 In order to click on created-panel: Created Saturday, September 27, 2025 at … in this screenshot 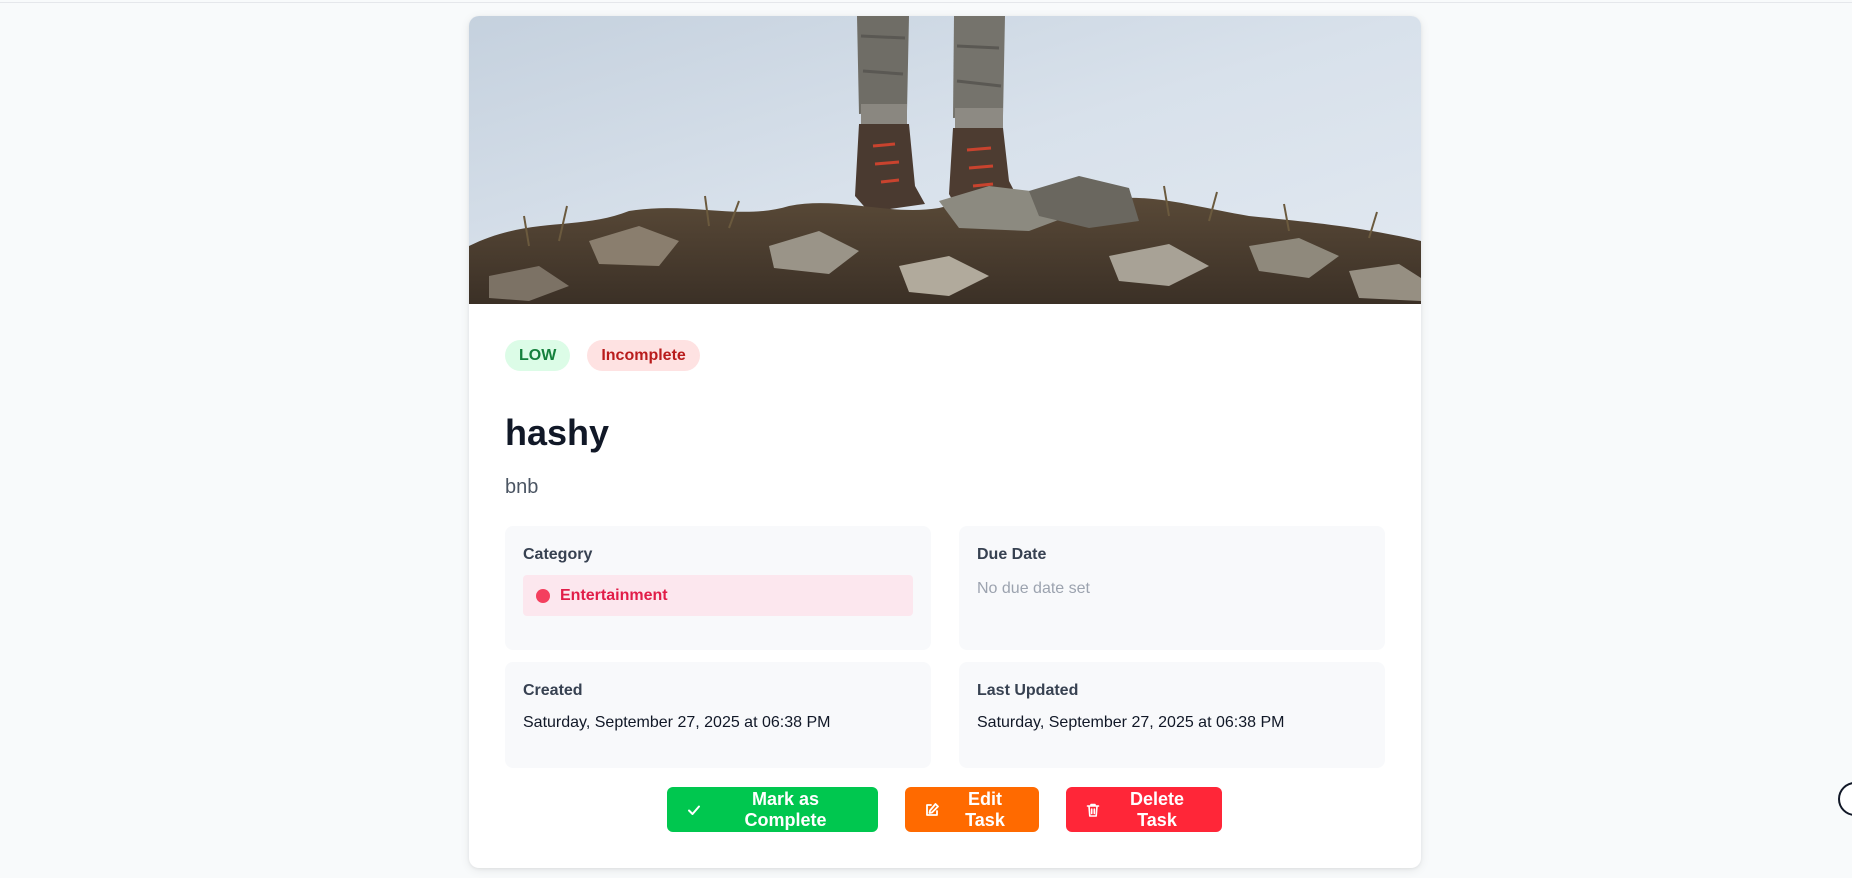, I will do `click(718, 715)`.